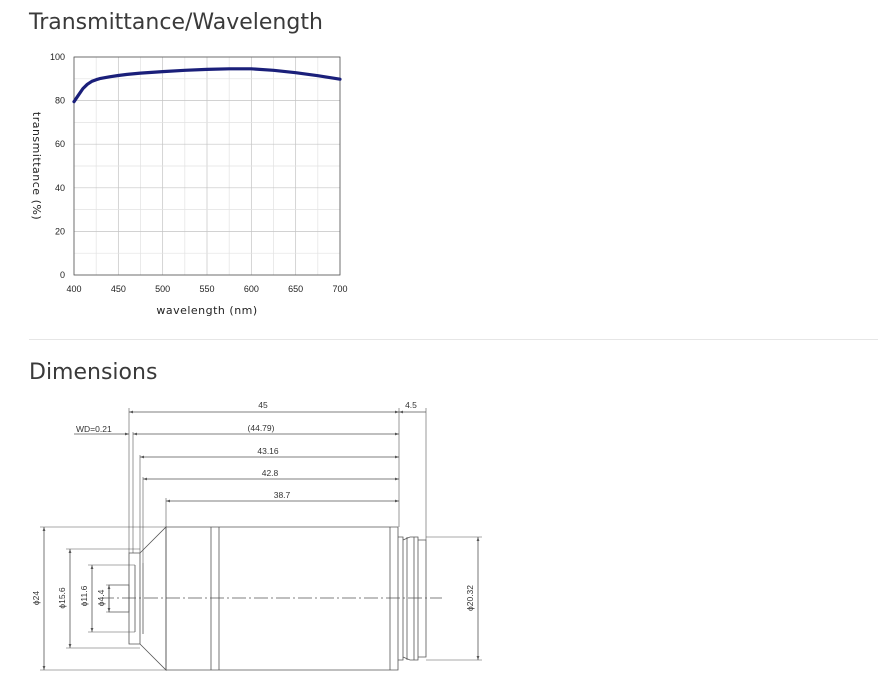  Describe the element at coordinates (453, 339) in the screenshot. I see `section-divider` at that location.